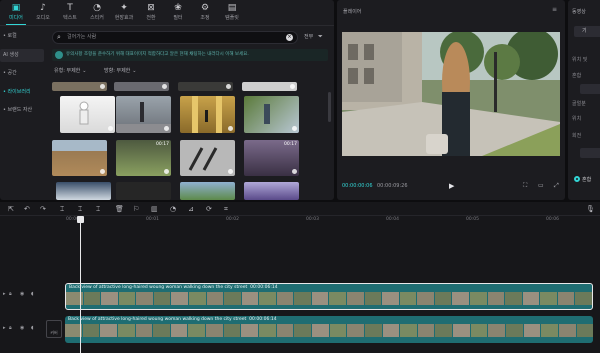 Image resolution: width=600 pixels, height=353 pixels. I want to click on ratio-icon: ▭, so click(541, 185).